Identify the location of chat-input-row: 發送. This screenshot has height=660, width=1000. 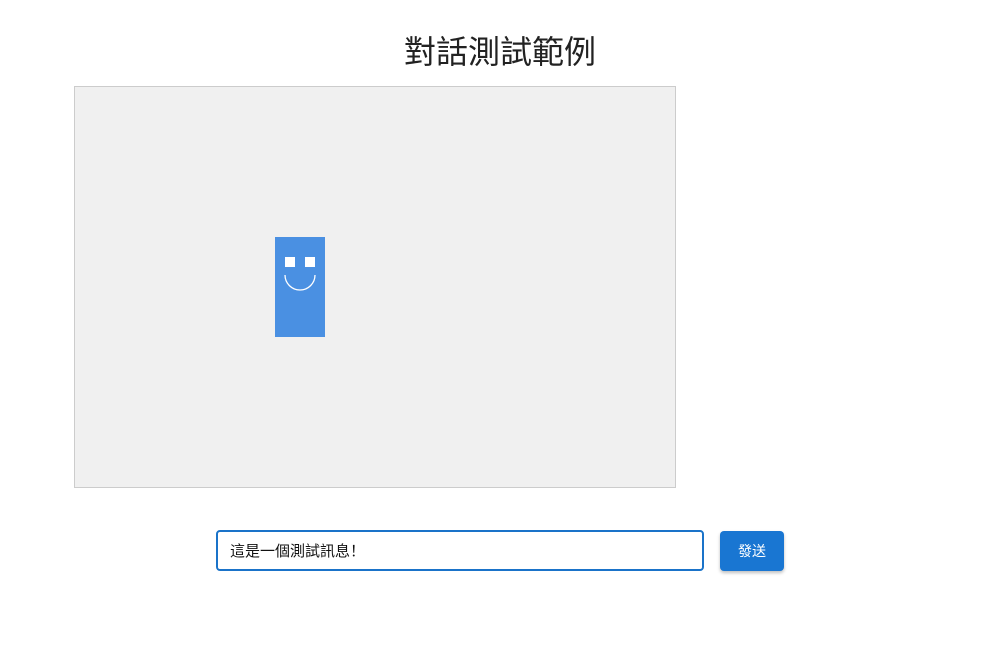
(501, 551).